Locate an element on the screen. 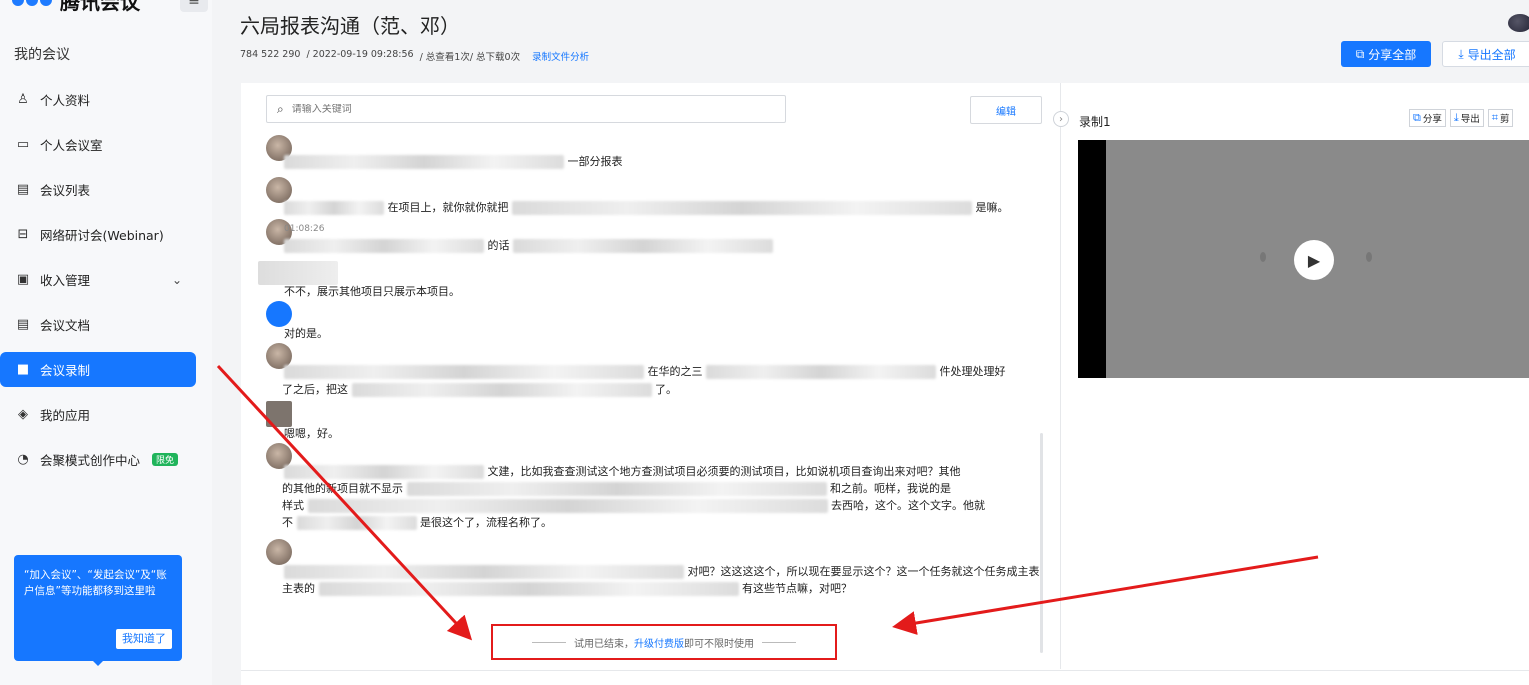 This screenshot has width=1529, height=685. recording-title: 录制1 is located at coordinates (1095, 122).